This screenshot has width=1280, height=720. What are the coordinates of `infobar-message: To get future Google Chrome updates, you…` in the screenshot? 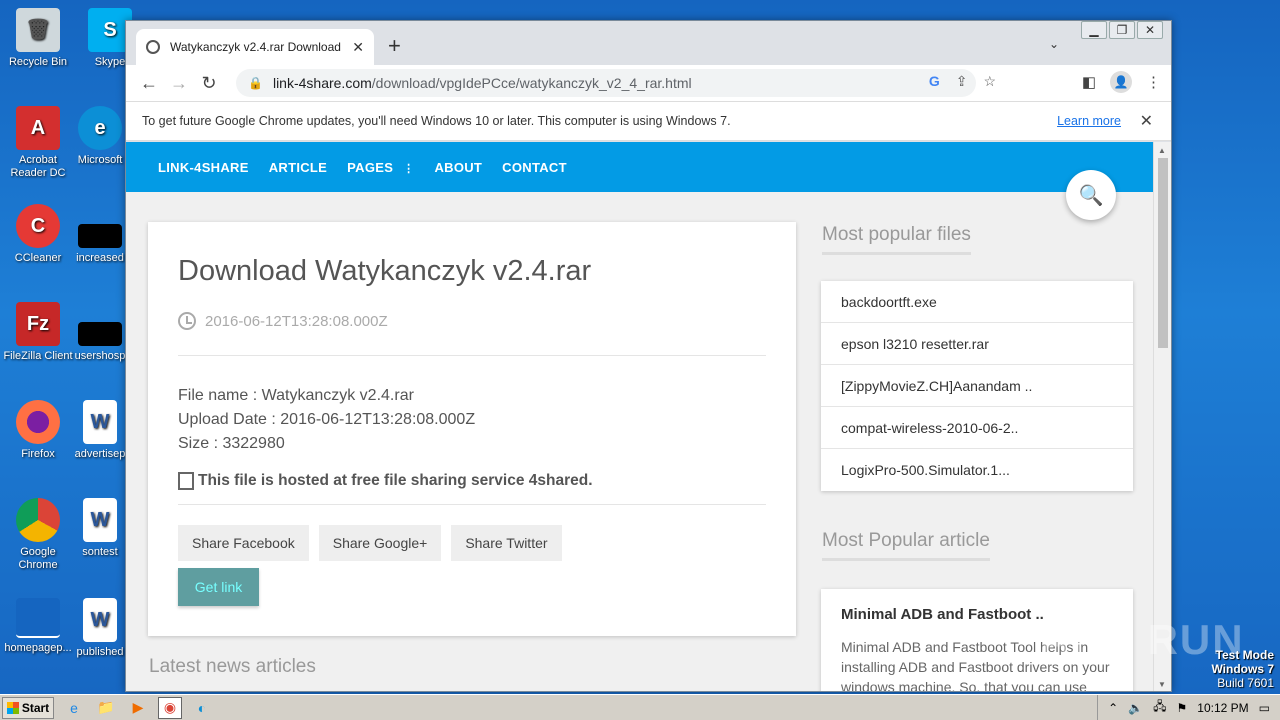 It's located at (436, 121).